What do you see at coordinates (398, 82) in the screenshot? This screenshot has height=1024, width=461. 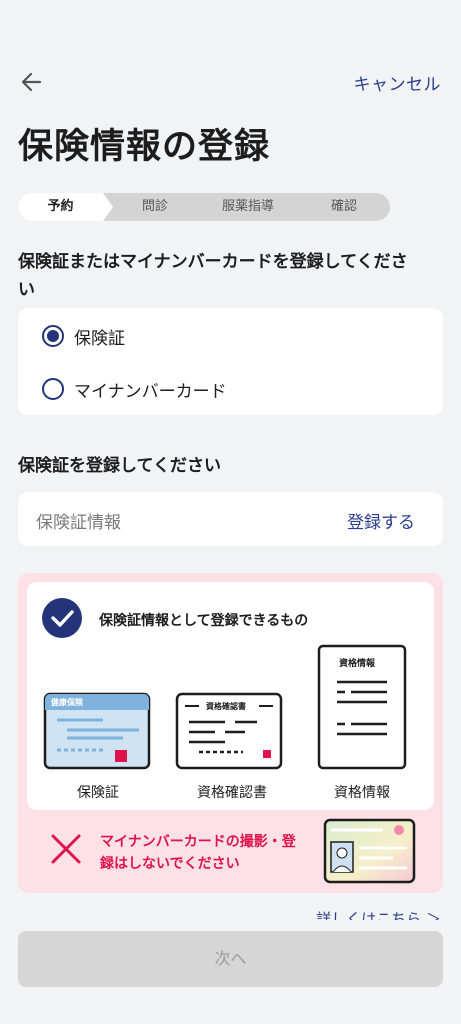 I see `cancel-button: キャンセル` at bounding box center [398, 82].